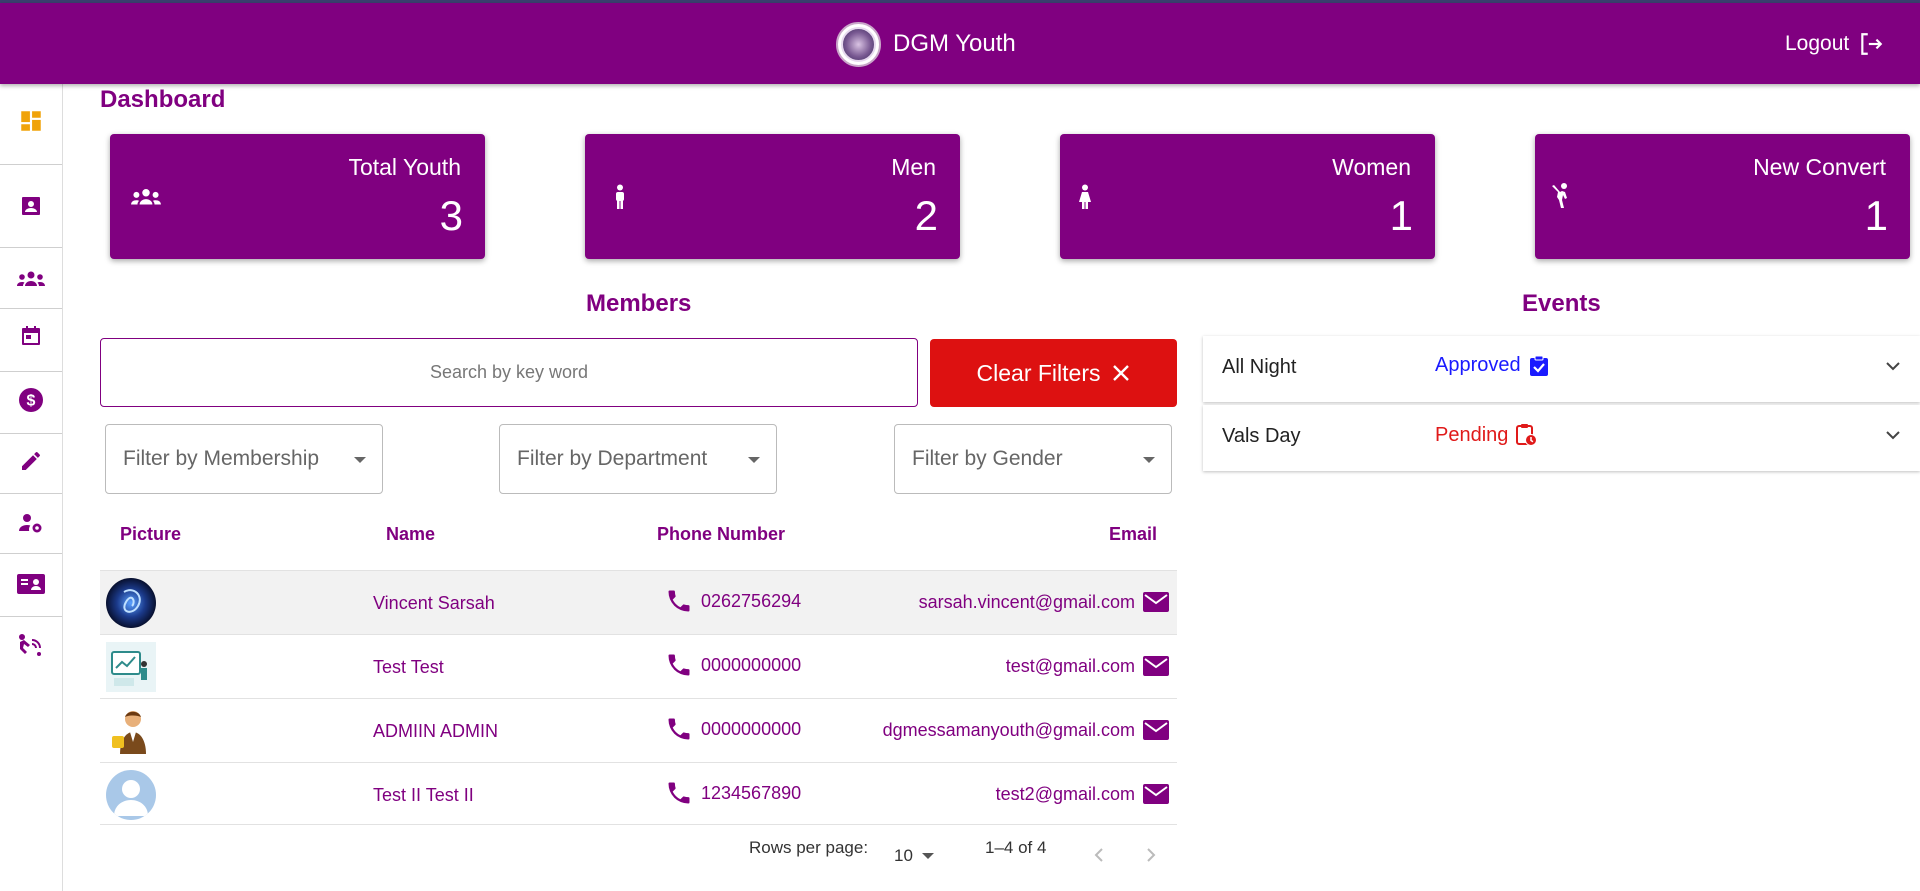 Image resolution: width=1920 pixels, height=891 pixels. Describe the element at coordinates (31, 487) in the screenshot. I see `sidebar: $` at that location.